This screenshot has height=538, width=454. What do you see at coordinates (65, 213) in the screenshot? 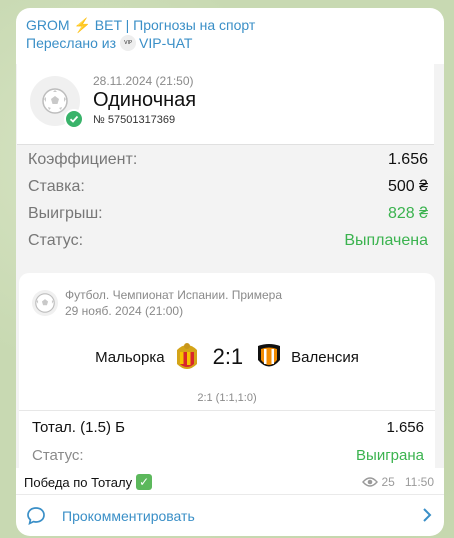
I see `row-label: Выигрыш:` at bounding box center [65, 213].